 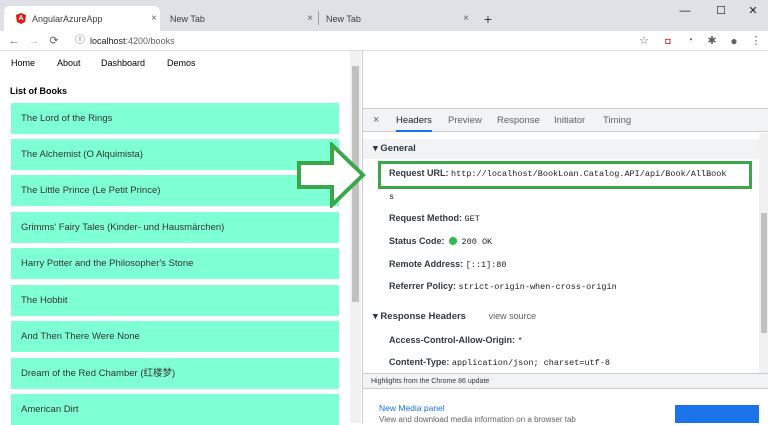 What do you see at coordinates (465, 120) in the screenshot?
I see `tab-preview: Preview` at bounding box center [465, 120].